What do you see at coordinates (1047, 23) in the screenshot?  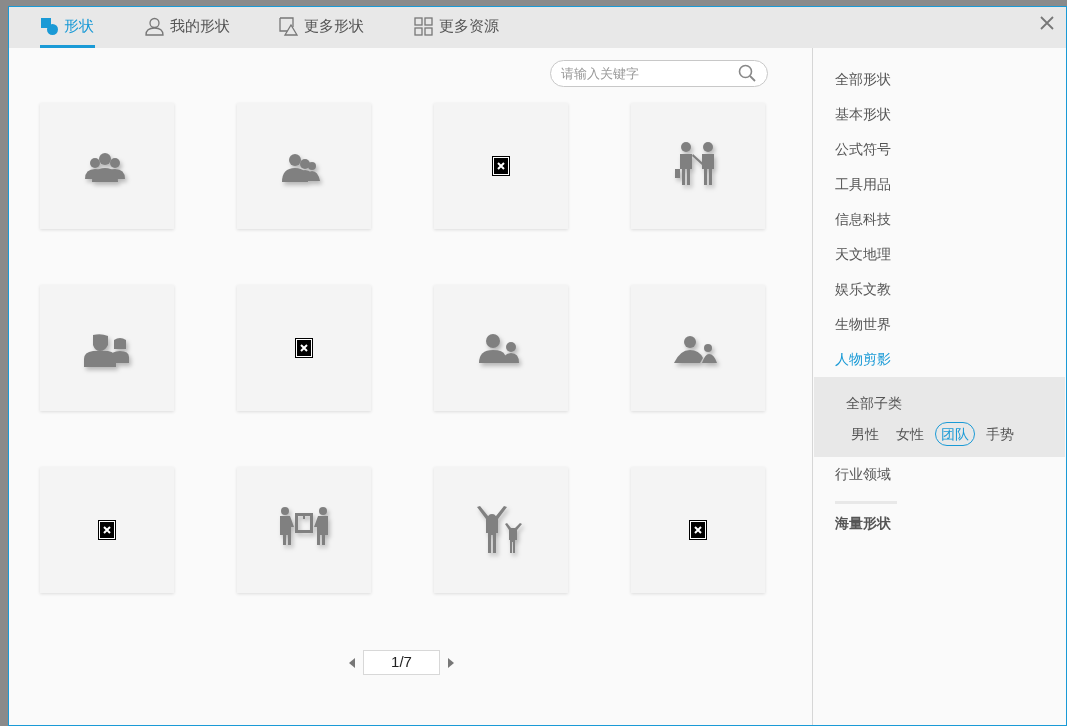 I see `close-icon` at bounding box center [1047, 23].